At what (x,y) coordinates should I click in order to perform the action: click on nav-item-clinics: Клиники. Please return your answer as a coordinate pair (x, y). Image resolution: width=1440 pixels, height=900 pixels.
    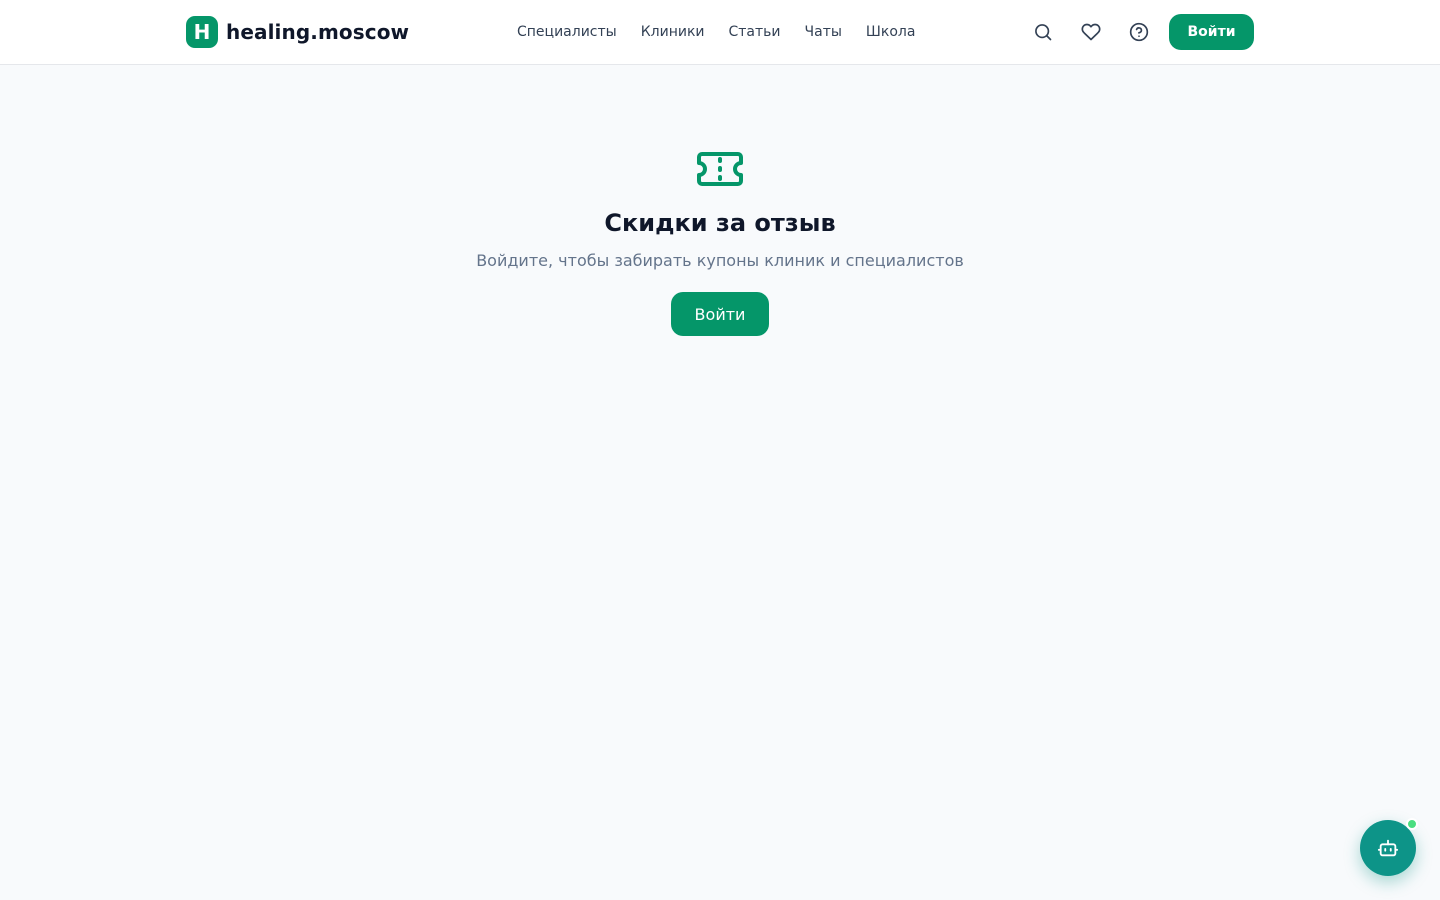
    Looking at the image, I should click on (673, 32).